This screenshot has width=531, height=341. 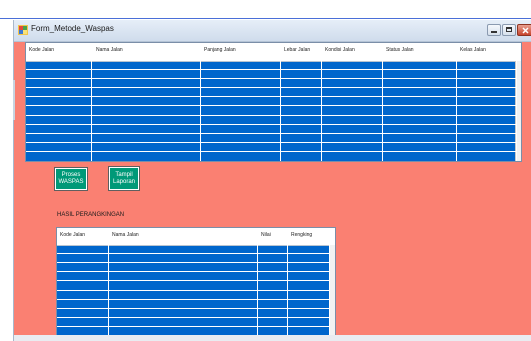 What do you see at coordinates (473, 50) in the screenshot?
I see `column-label: Kelas Jalan` at bounding box center [473, 50].